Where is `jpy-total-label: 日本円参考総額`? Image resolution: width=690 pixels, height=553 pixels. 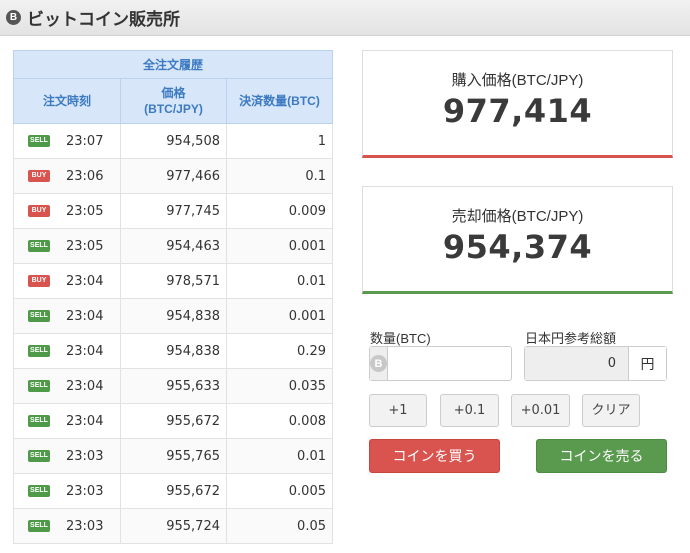 jpy-total-label: 日本円参考総額 is located at coordinates (571, 338).